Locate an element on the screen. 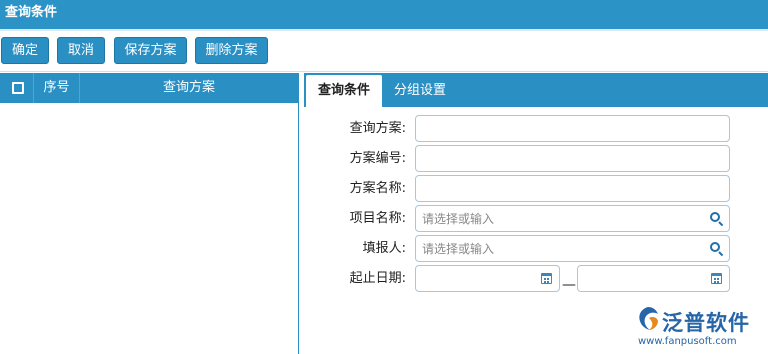 The image size is (768, 354). tab-group-settings: 分组设置 is located at coordinates (420, 91).